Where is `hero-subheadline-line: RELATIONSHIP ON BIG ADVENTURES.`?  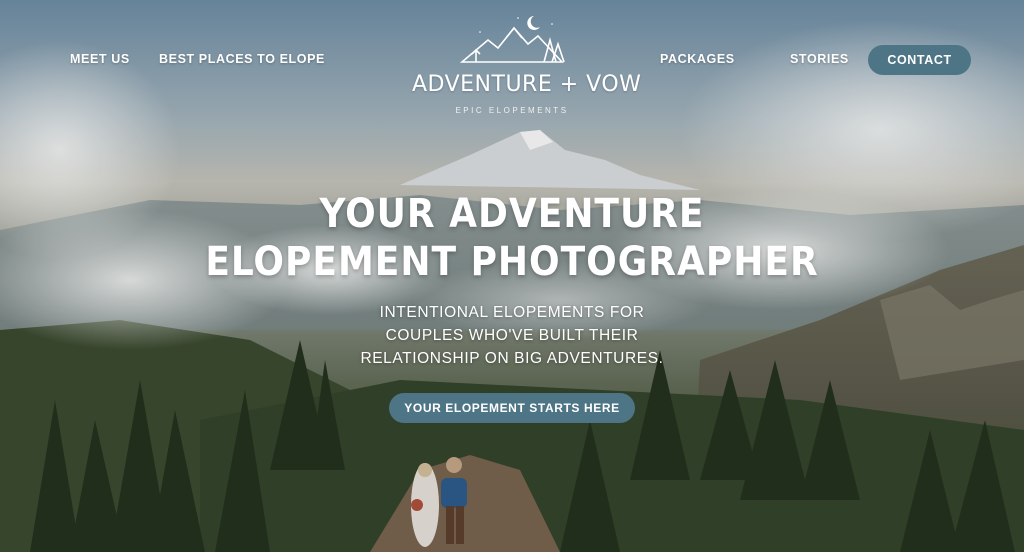
hero-subheadline-line: RELATIONSHIP ON BIG ADVENTURES. is located at coordinates (512, 358).